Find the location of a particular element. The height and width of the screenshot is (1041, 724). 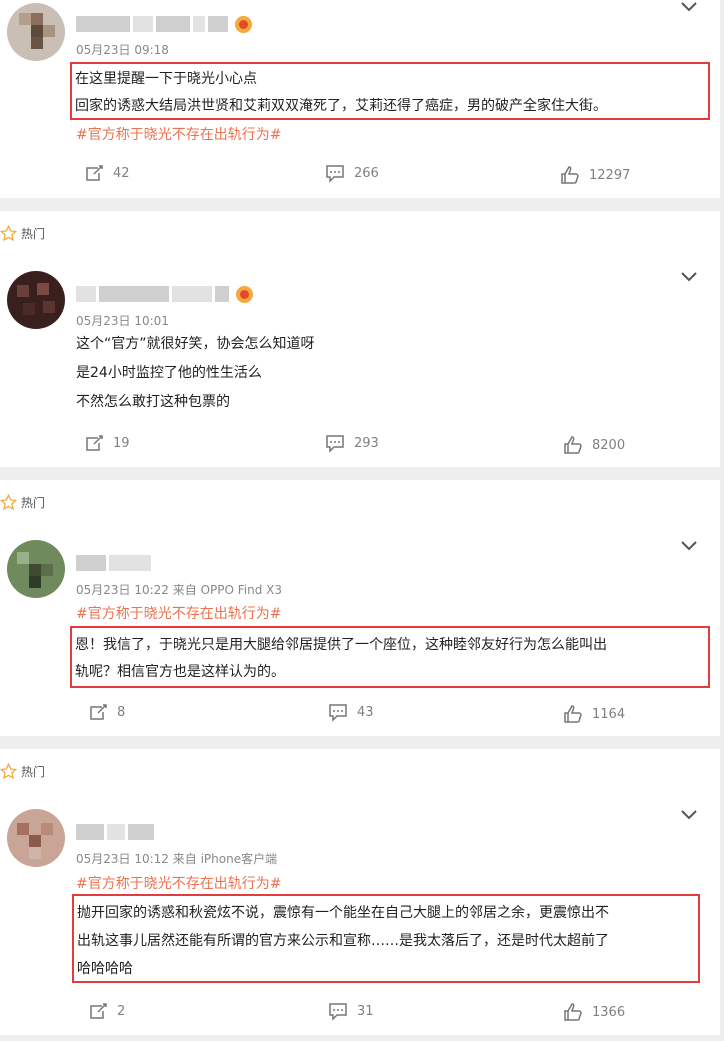

share-count: 42 is located at coordinates (121, 173).